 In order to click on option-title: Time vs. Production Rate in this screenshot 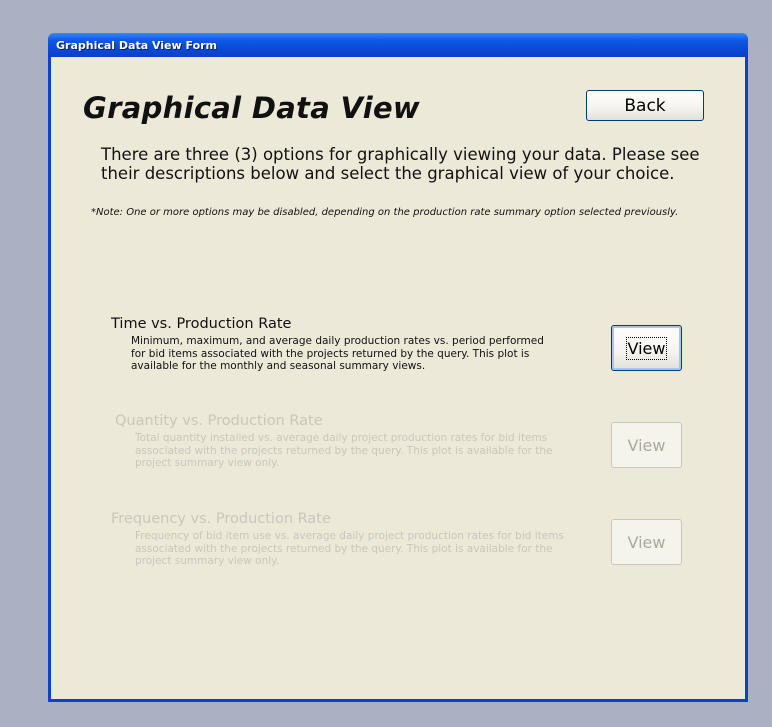, I will do `click(201, 324)`.